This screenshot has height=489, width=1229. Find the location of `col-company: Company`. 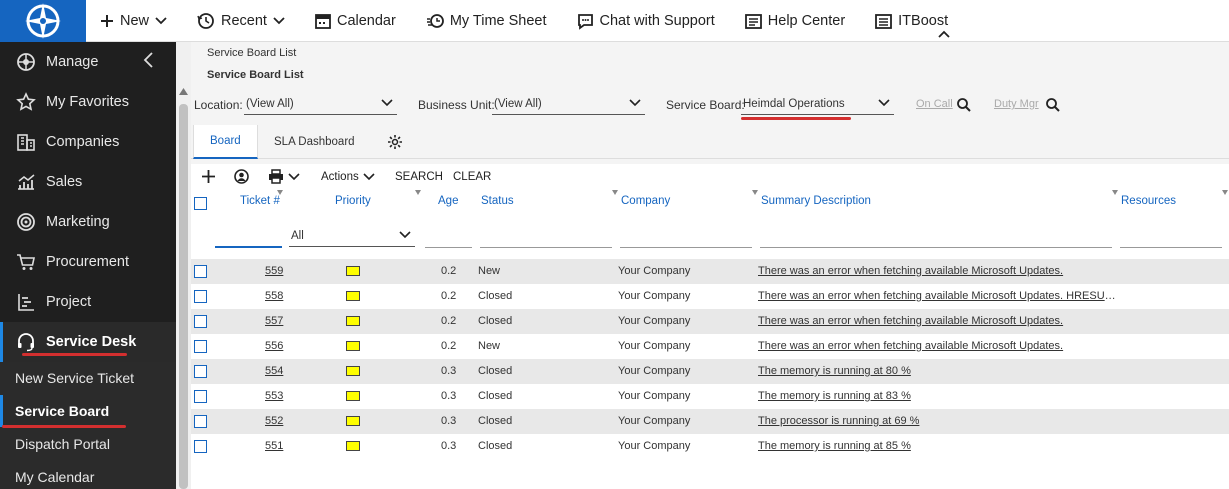

col-company: Company is located at coordinates (645, 201).